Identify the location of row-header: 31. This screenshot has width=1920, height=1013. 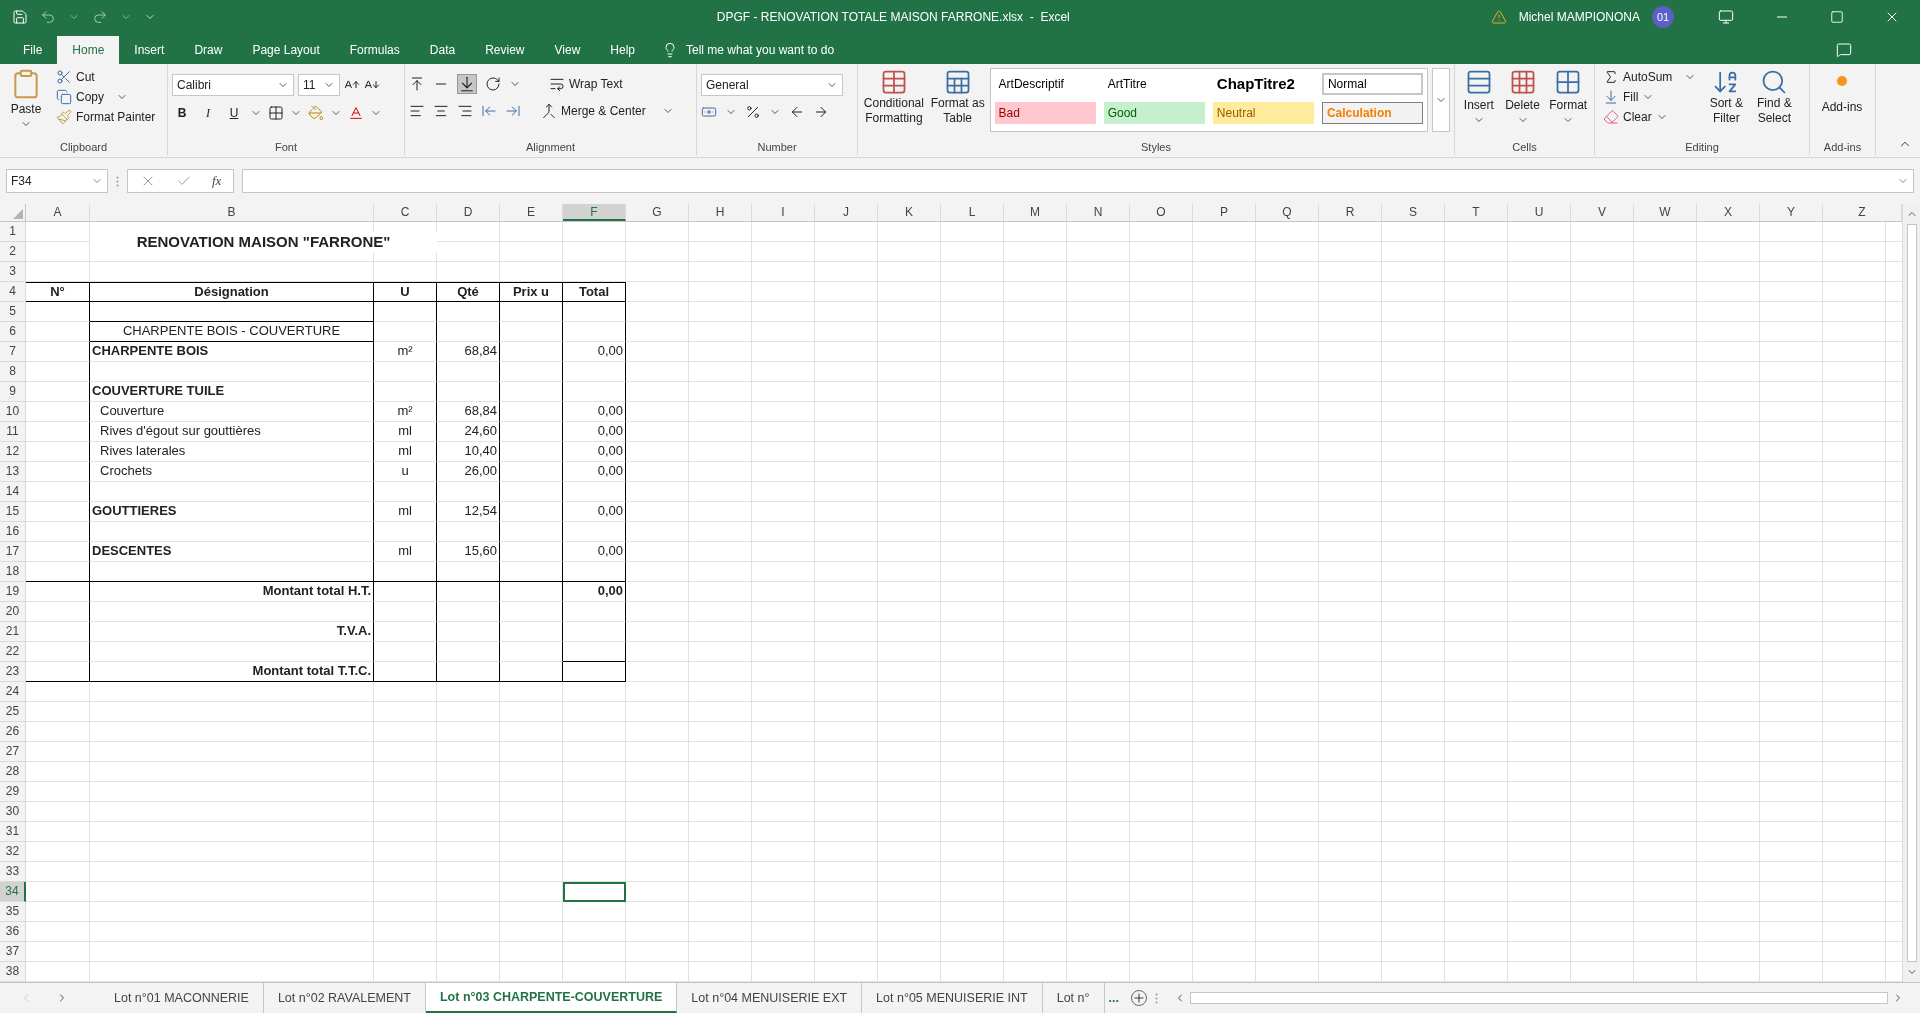
(13, 832).